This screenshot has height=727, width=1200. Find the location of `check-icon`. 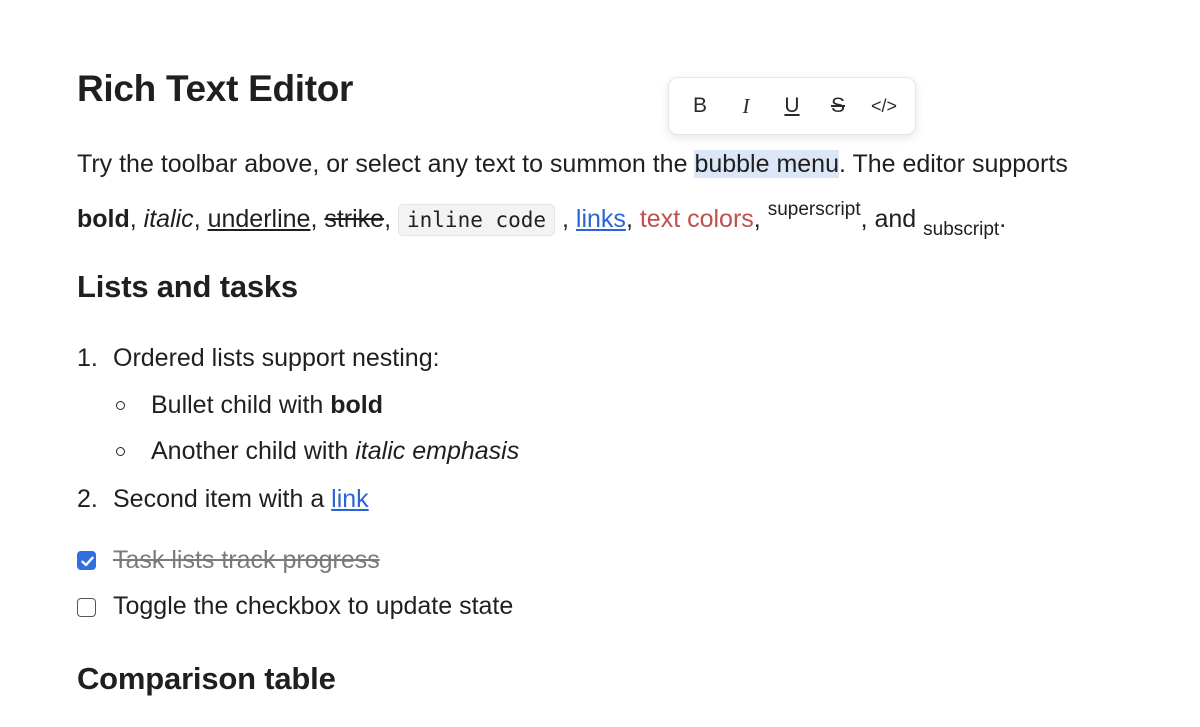

check-icon is located at coordinates (87, 561).